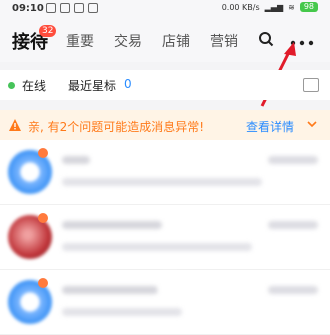 Image resolution: width=330 pixels, height=335 pixels. Describe the element at coordinates (308, 7) in the screenshot. I see `battery-icon: 98` at that location.